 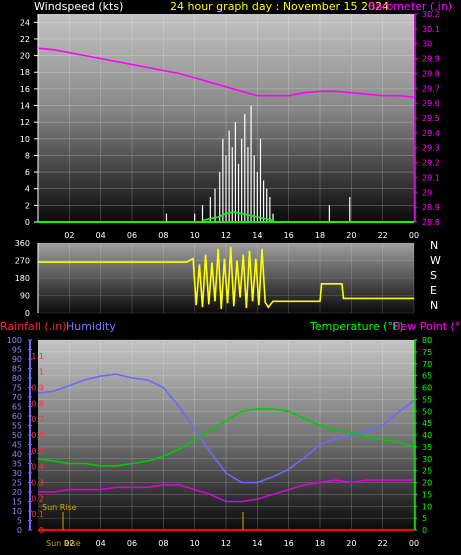 I want to click on barometer-tick-label: 30, so click(x=427, y=44).